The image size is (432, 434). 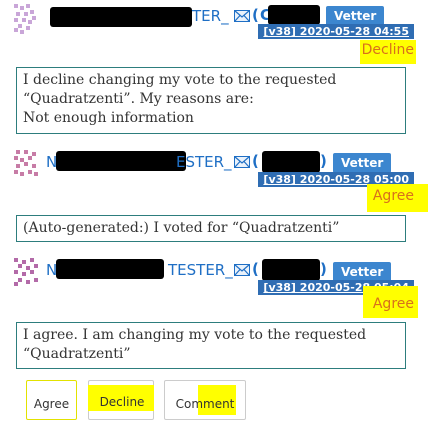 What do you see at coordinates (336, 31) in the screenshot?
I see `timestamp-link: [v38] 2020-05-28 04:55` at bounding box center [336, 31].